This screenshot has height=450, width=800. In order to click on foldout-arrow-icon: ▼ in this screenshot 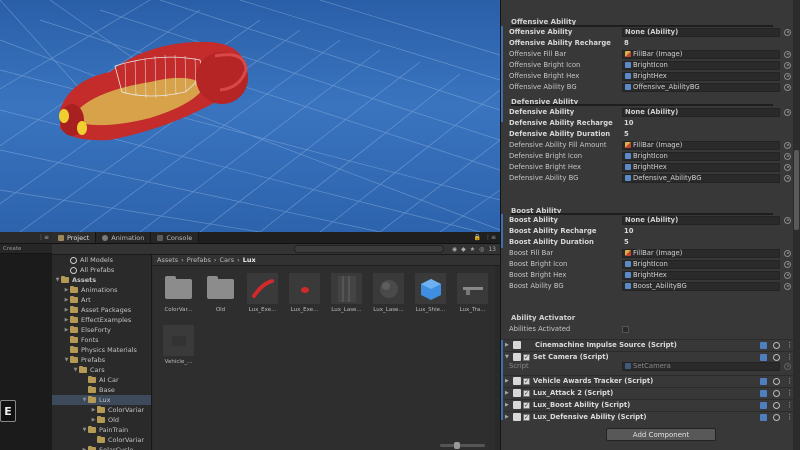, I will do `click(508, 357)`.